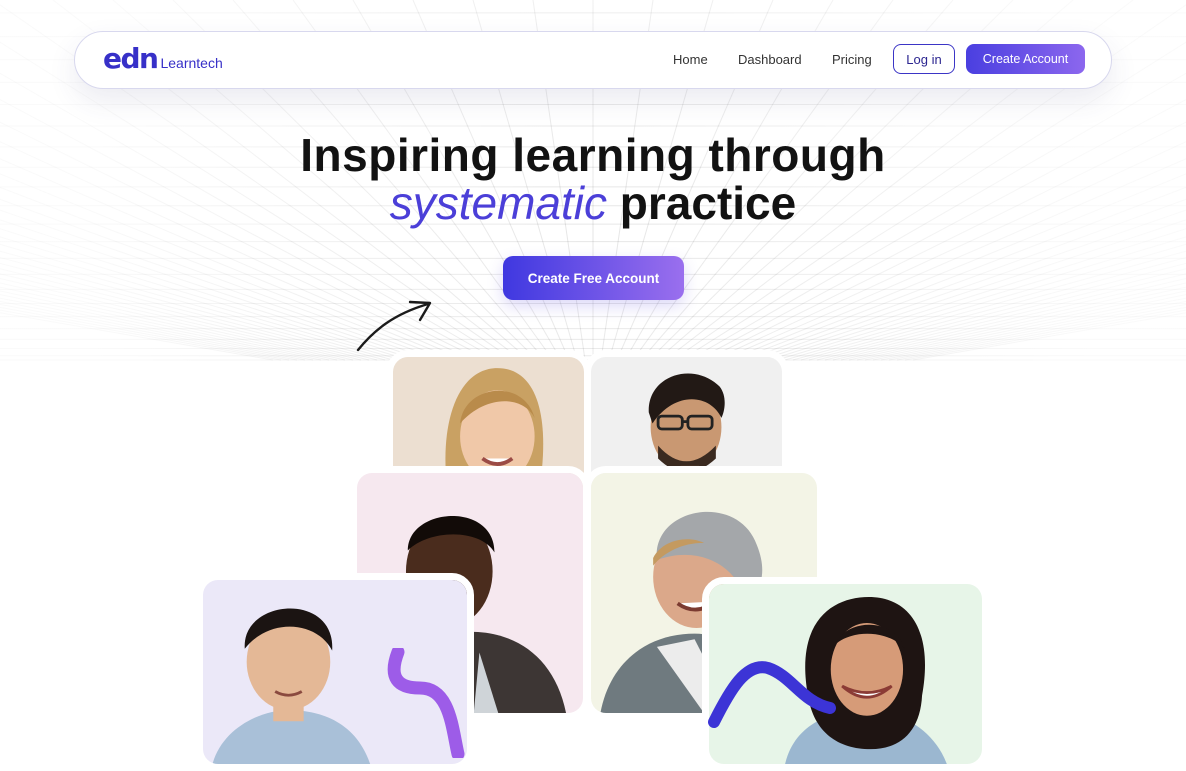 The image size is (1186, 771). What do you see at coordinates (426, 703) in the screenshot?
I see `purple-squiggle-icon` at bounding box center [426, 703].